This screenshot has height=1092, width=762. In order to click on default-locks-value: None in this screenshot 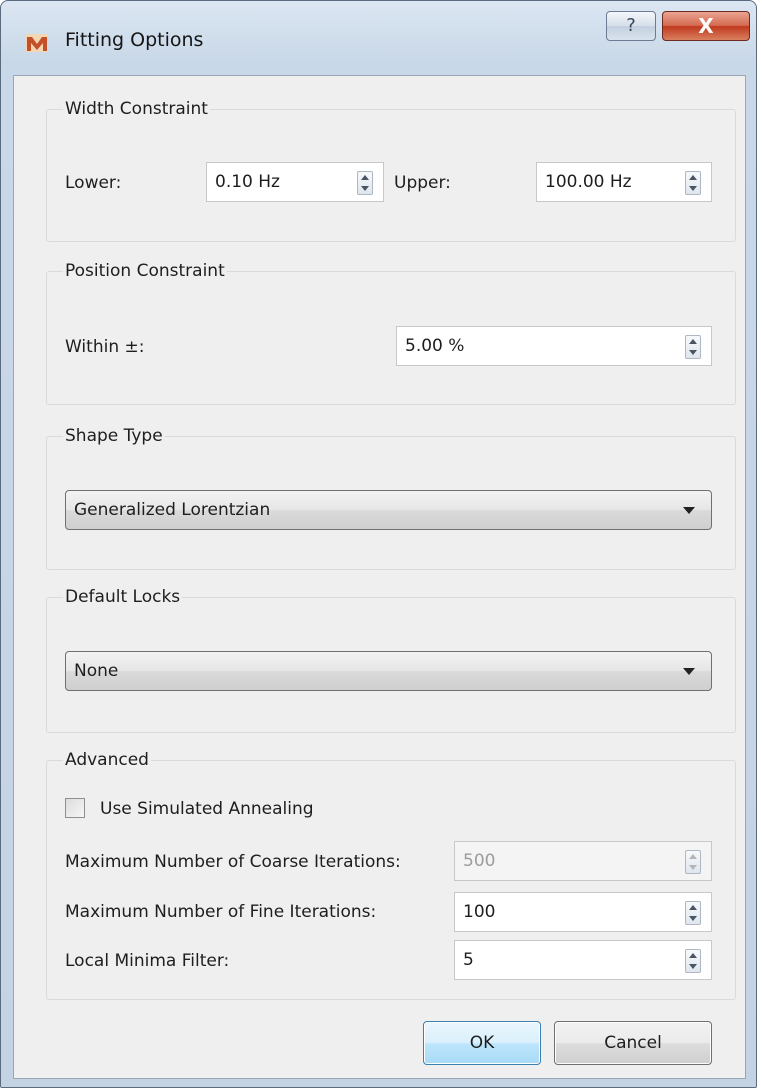, I will do `click(96, 671)`.